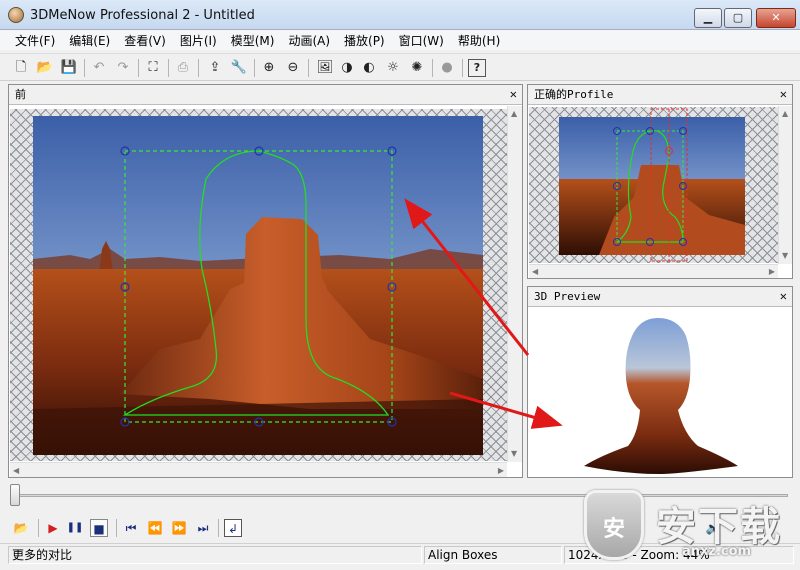 This screenshot has width=800, height=570. What do you see at coordinates (369, 68) in the screenshot?
I see `tone-icon: ◐` at bounding box center [369, 68].